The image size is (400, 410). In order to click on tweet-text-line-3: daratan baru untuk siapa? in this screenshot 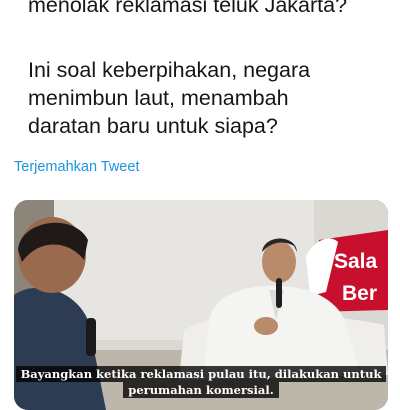, I will do `click(153, 126)`.